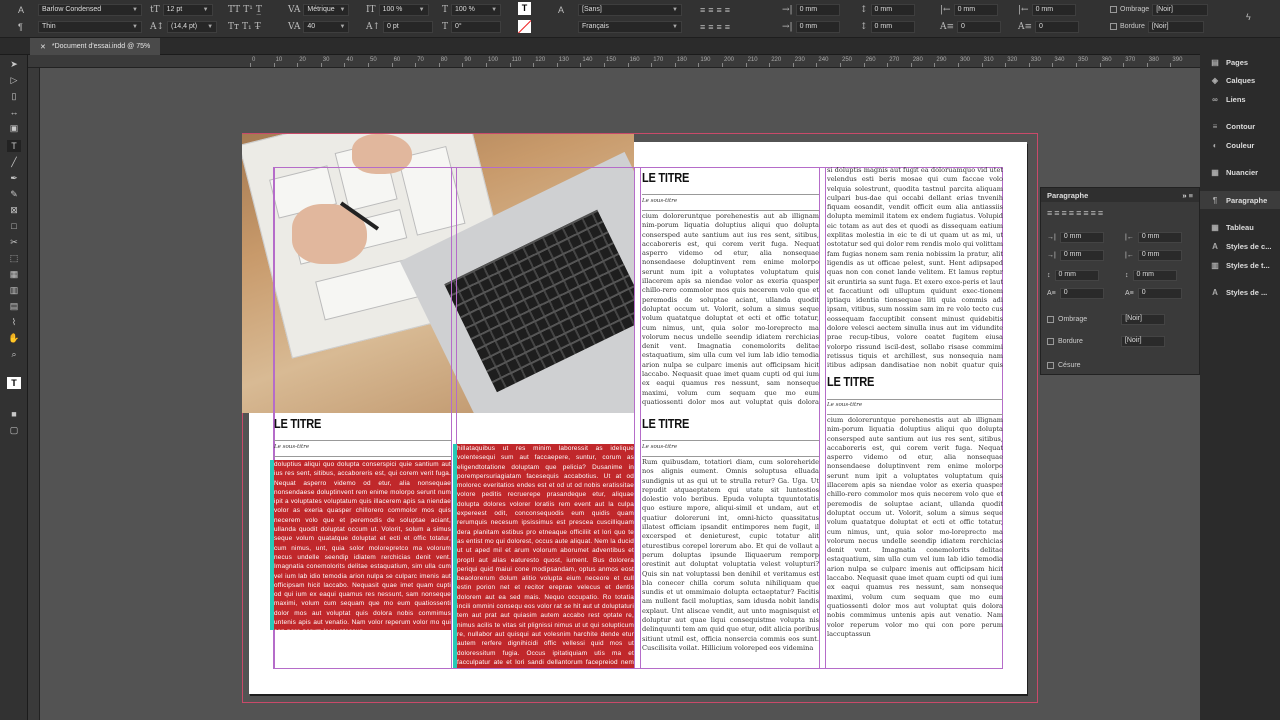 The width and height of the screenshot is (1280, 720). Describe the element at coordinates (1093, 213) in the screenshot. I see `justify-right-icon: ≡` at that location.